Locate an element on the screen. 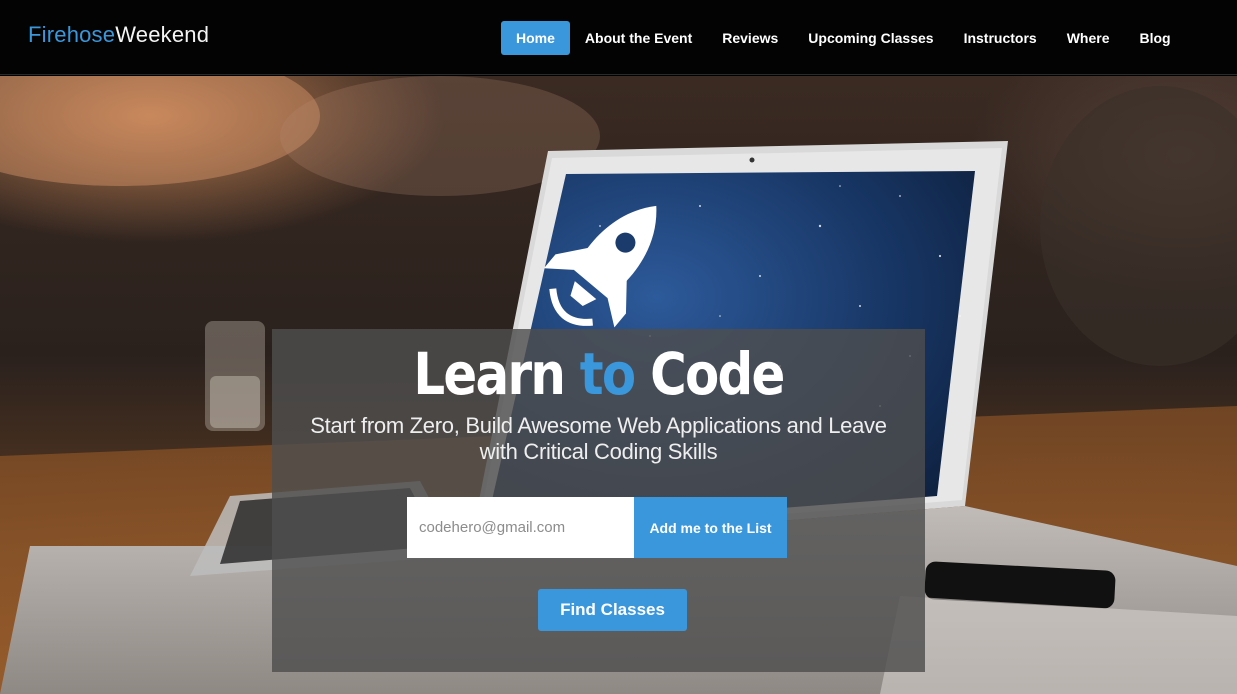  nav-reviews: Reviews is located at coordinates (750, 38).